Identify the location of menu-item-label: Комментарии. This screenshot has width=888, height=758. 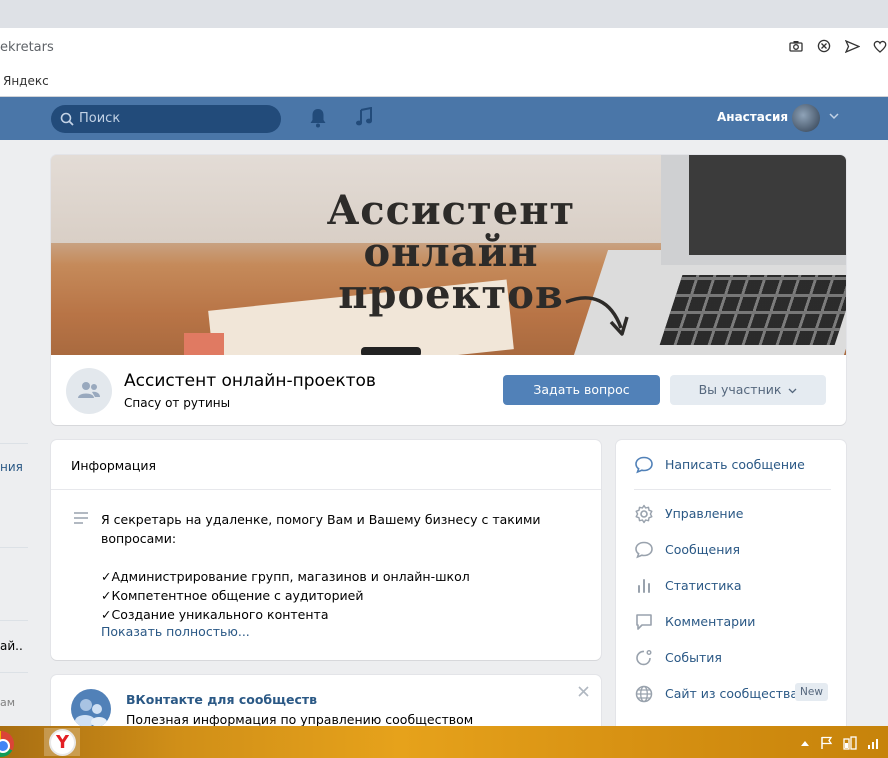
(710, 621).